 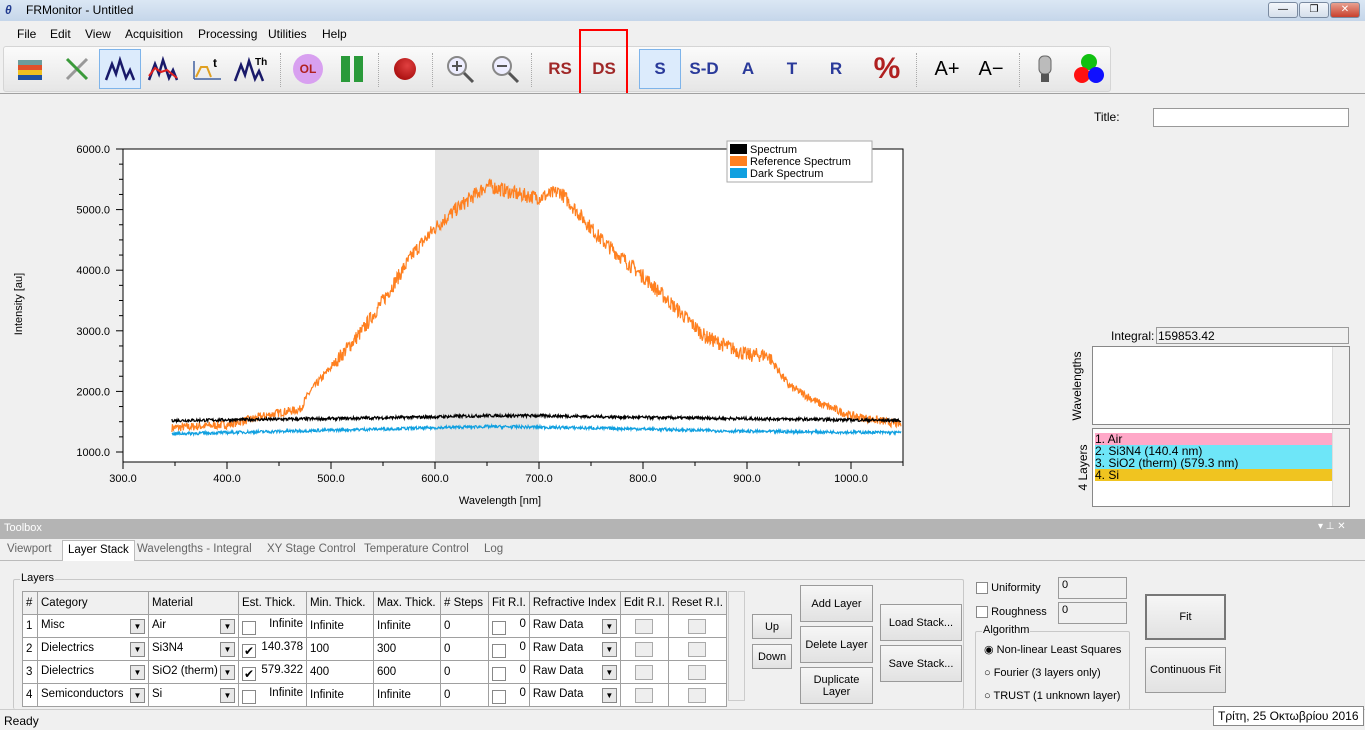 I want to click on category-select: Misc ▼, so click(x=93, y=626).